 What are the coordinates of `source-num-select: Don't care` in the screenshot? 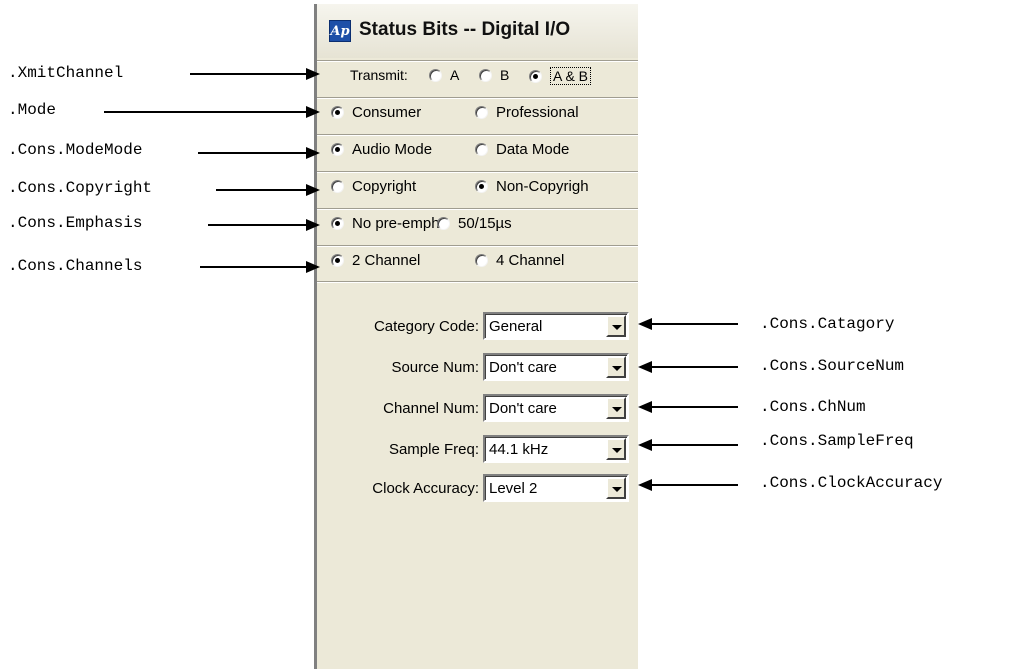 It's located at (556, 367).